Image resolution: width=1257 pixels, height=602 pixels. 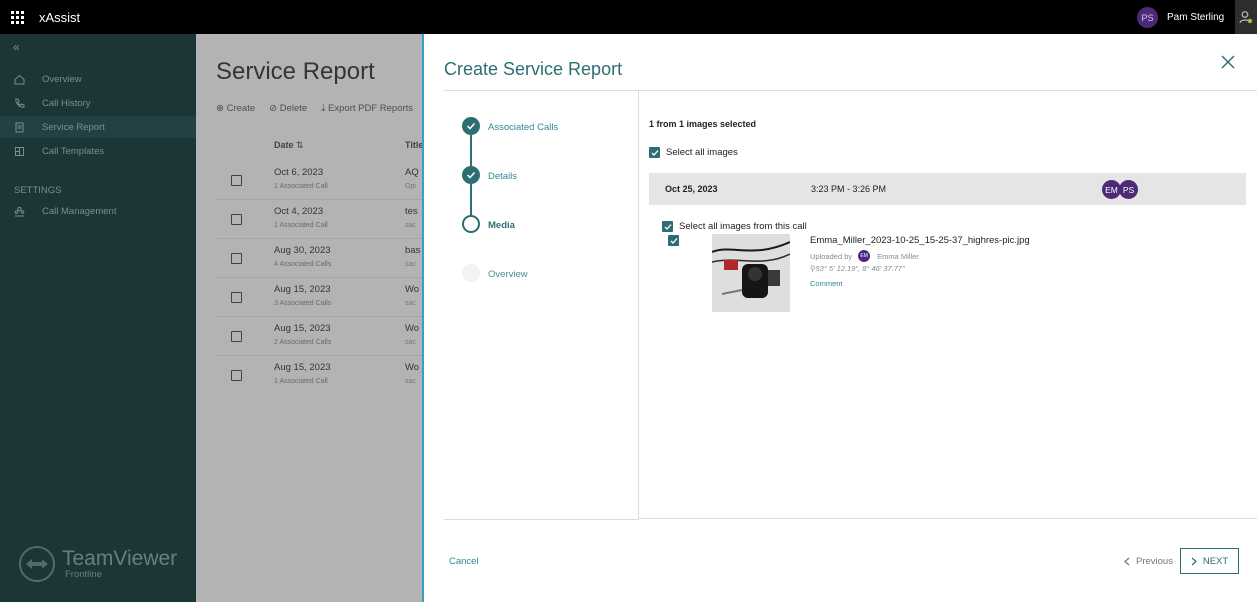 I want to click on sidebar-item-call-history: Call History, so click(x=98, y=103).